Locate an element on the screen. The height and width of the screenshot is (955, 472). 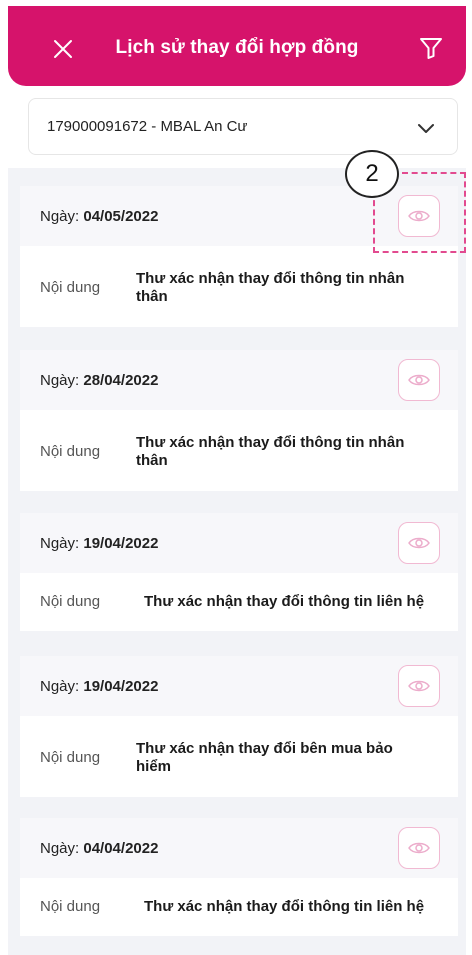
annotation-step-number: 2 is located at coordinates (372, 174).